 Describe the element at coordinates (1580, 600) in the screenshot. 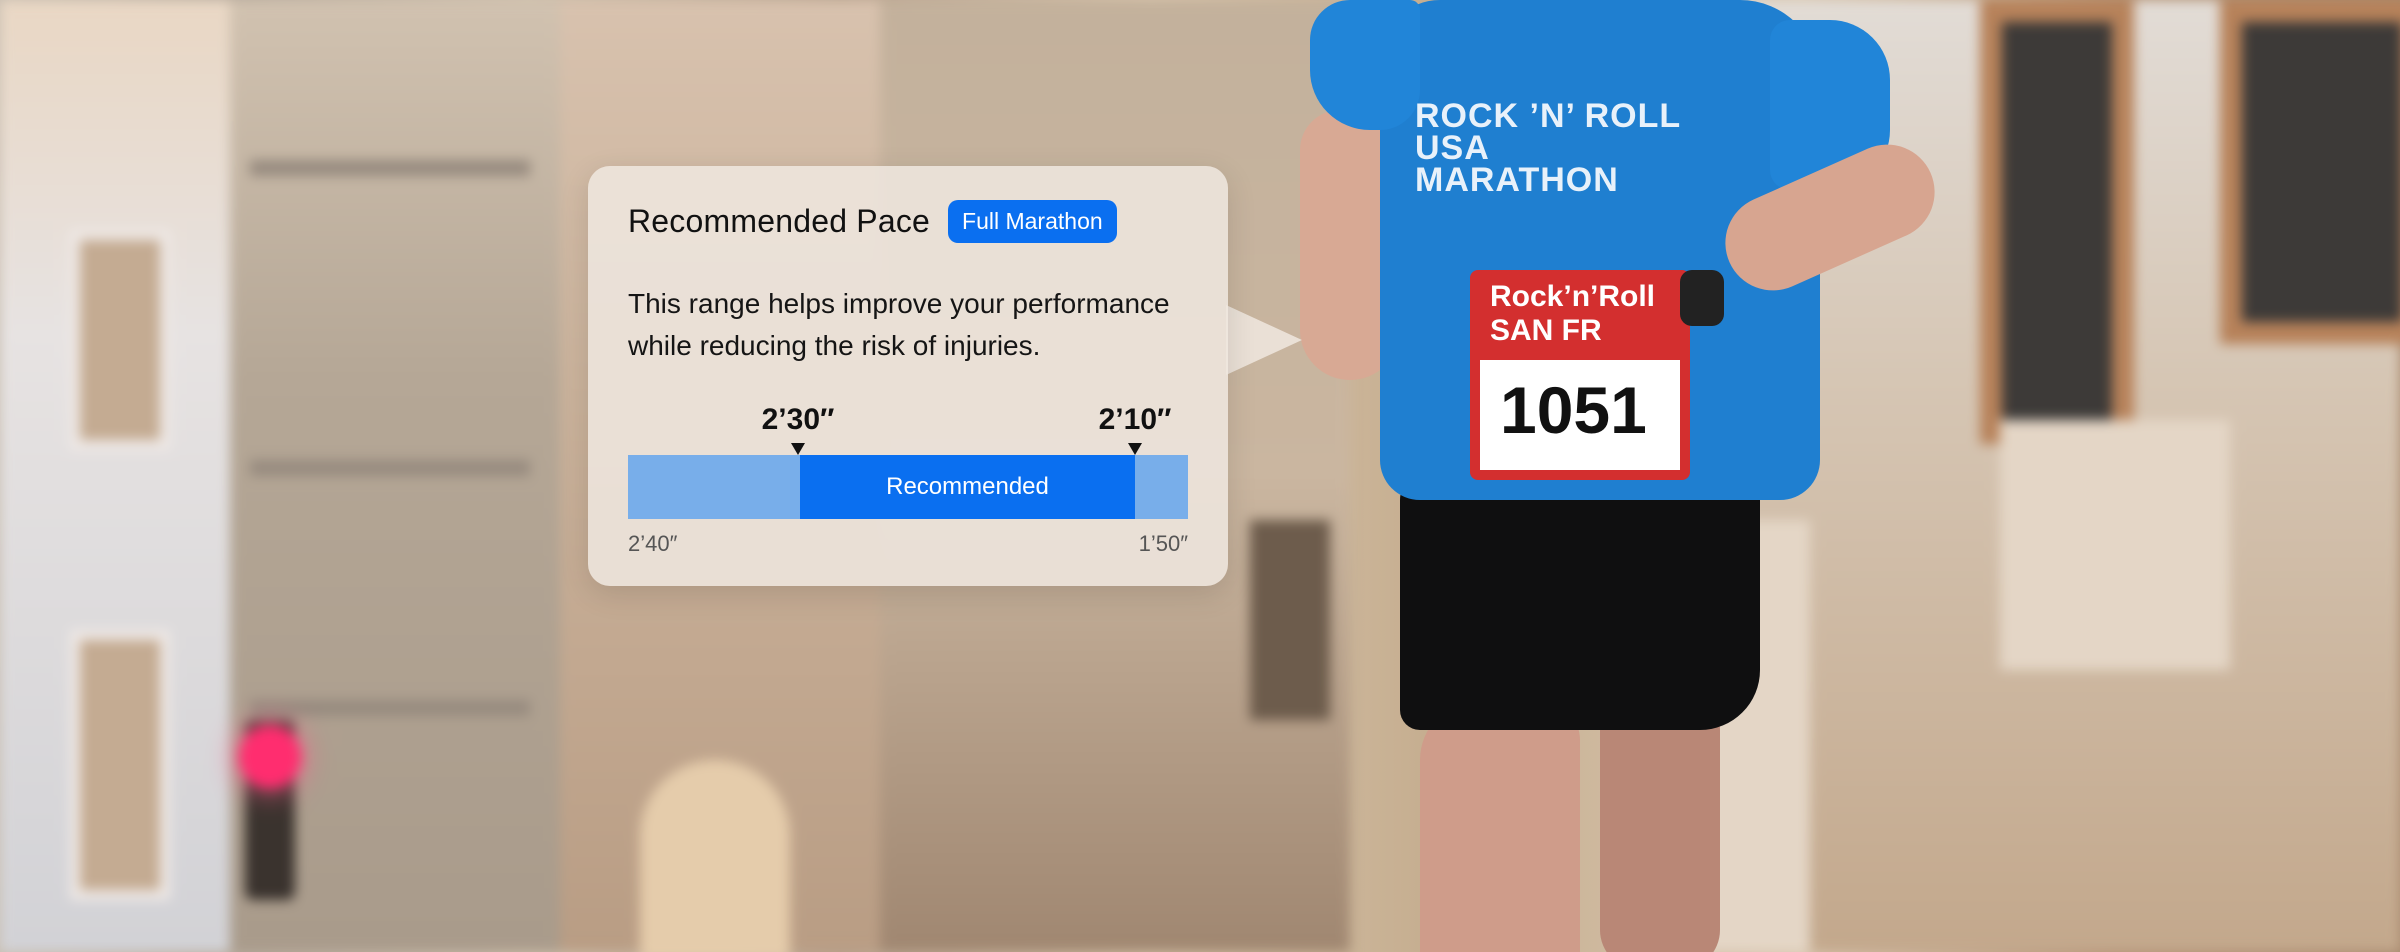

I see `running-shorts` at that location.